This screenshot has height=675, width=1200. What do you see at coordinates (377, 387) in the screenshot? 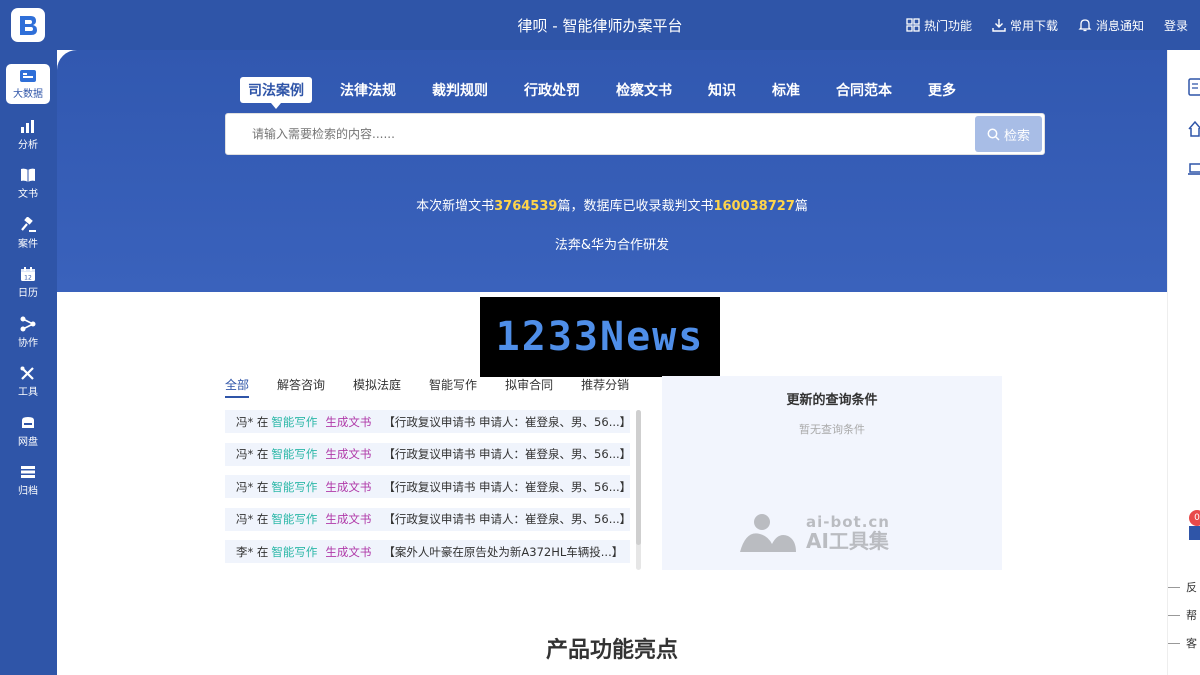
I see `activity-tab-mock-court: 模拟法庭` at bounding box center [377, 387].